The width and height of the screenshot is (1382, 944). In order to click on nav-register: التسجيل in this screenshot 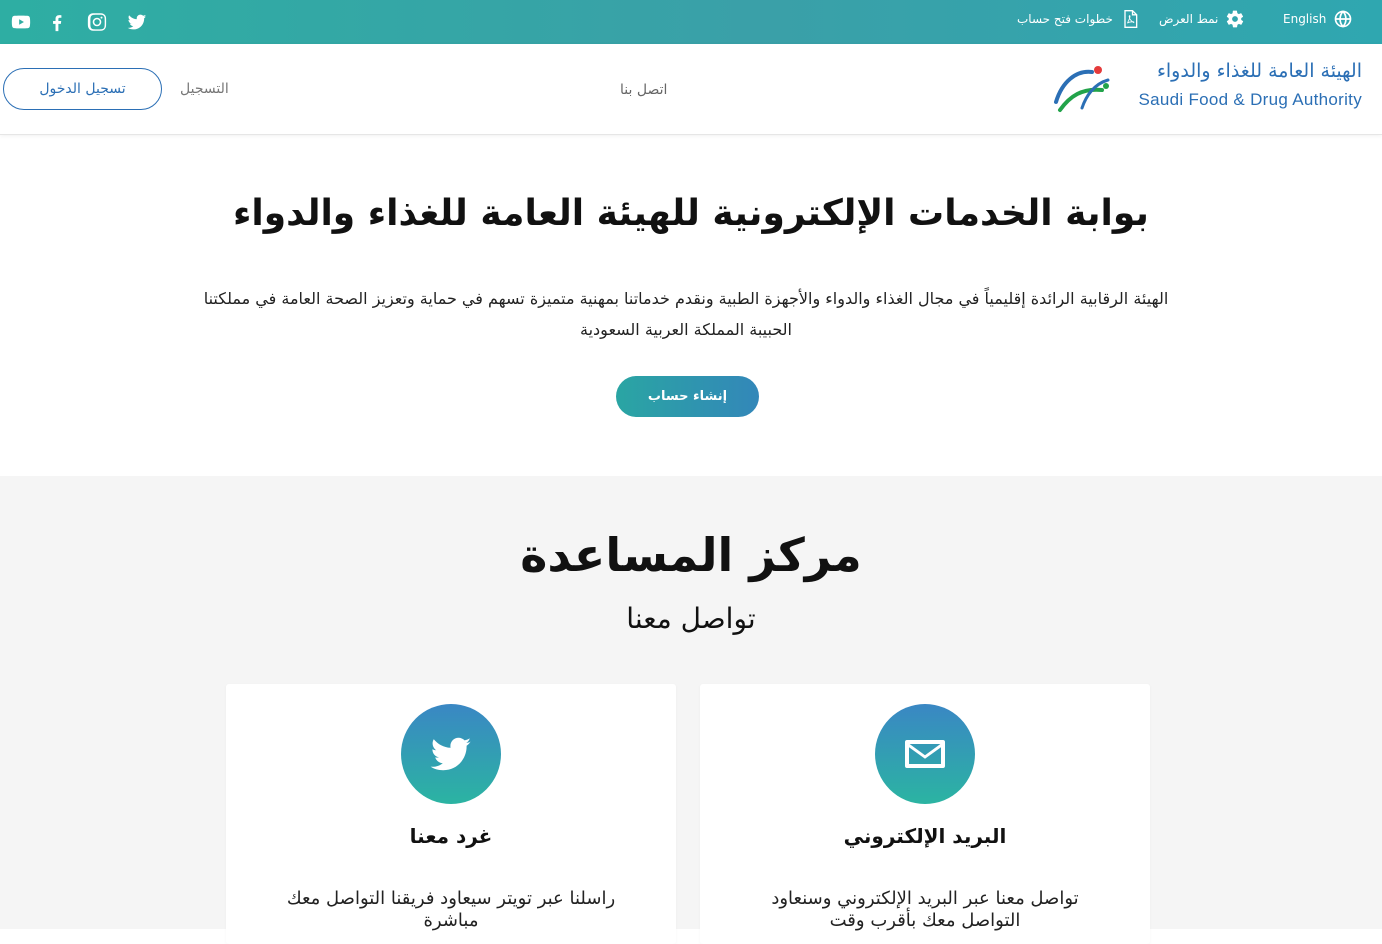, I will do `click(204, 89)`.